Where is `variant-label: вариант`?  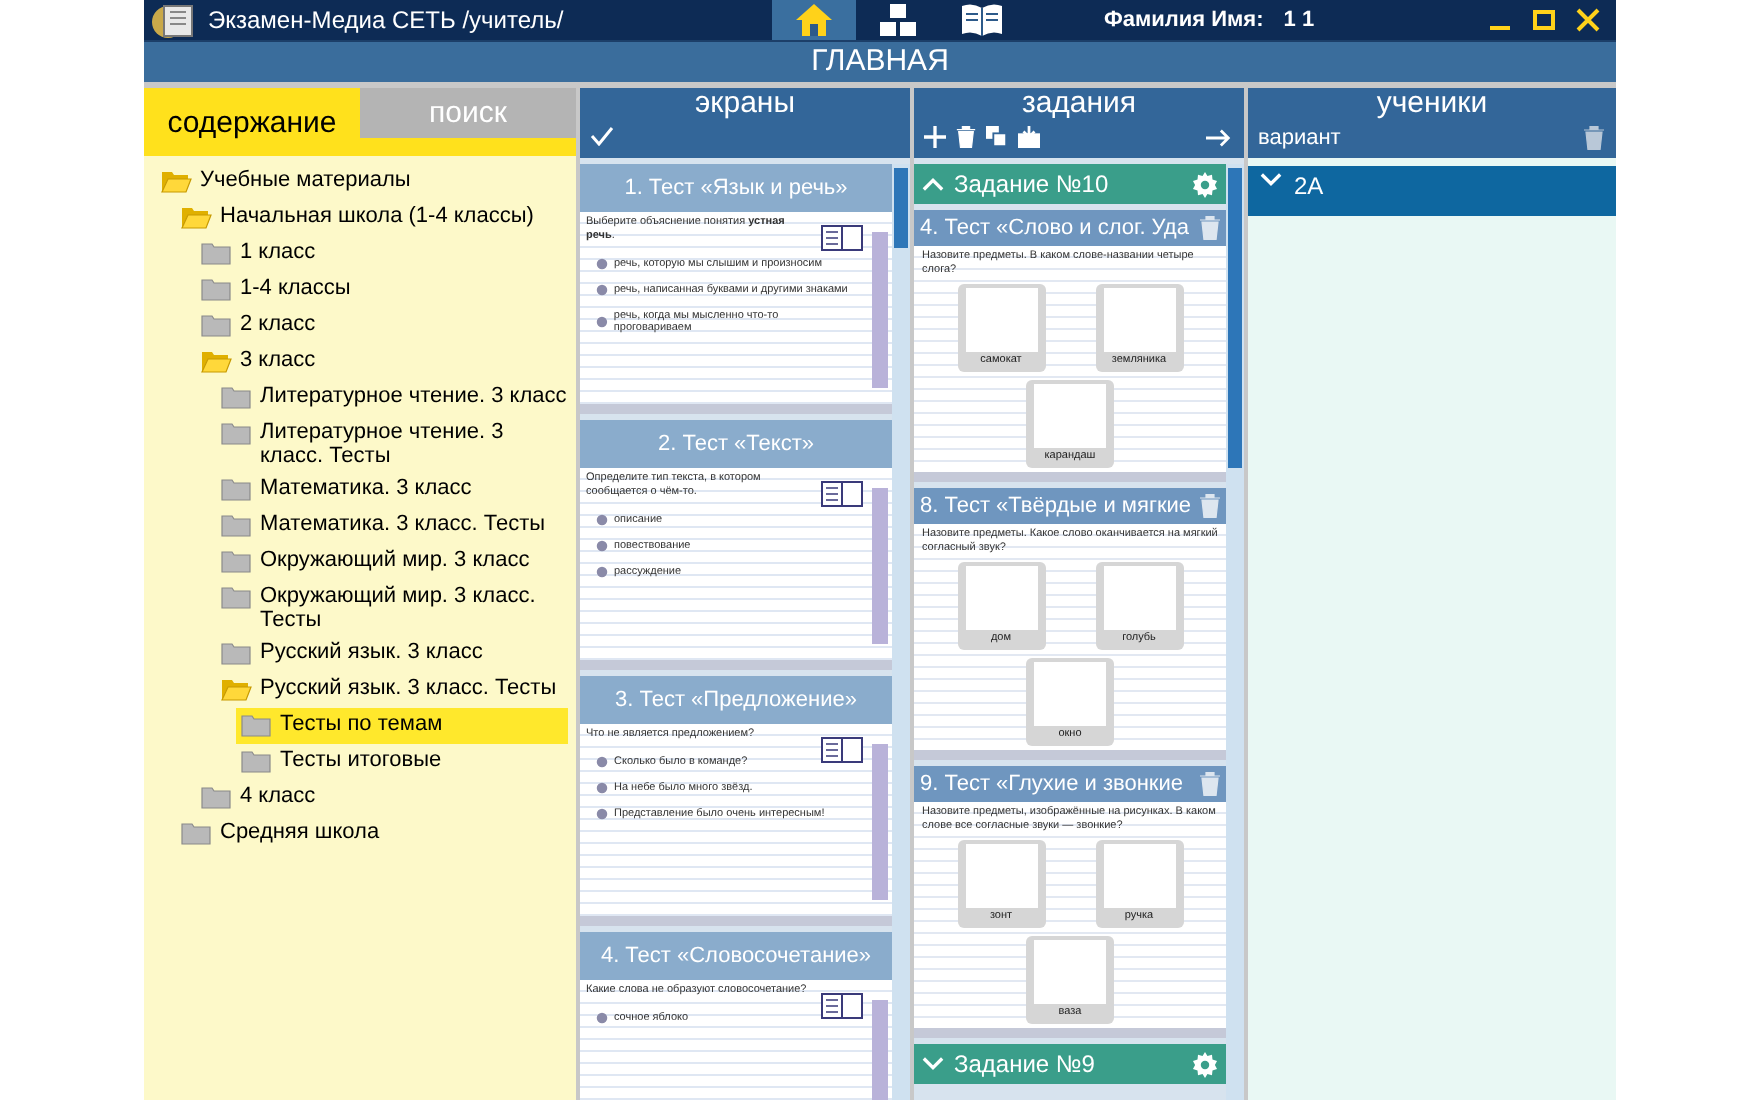 variant-label: вариант is located at coordinates (1299, 138).